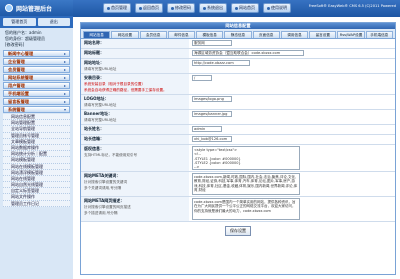 Image resolution: width=400 pixels, height=279 pixels. Describe the element at coordinates (245, 8) in the screenshot. I see `nav-site-home: 网站首页` at that location.